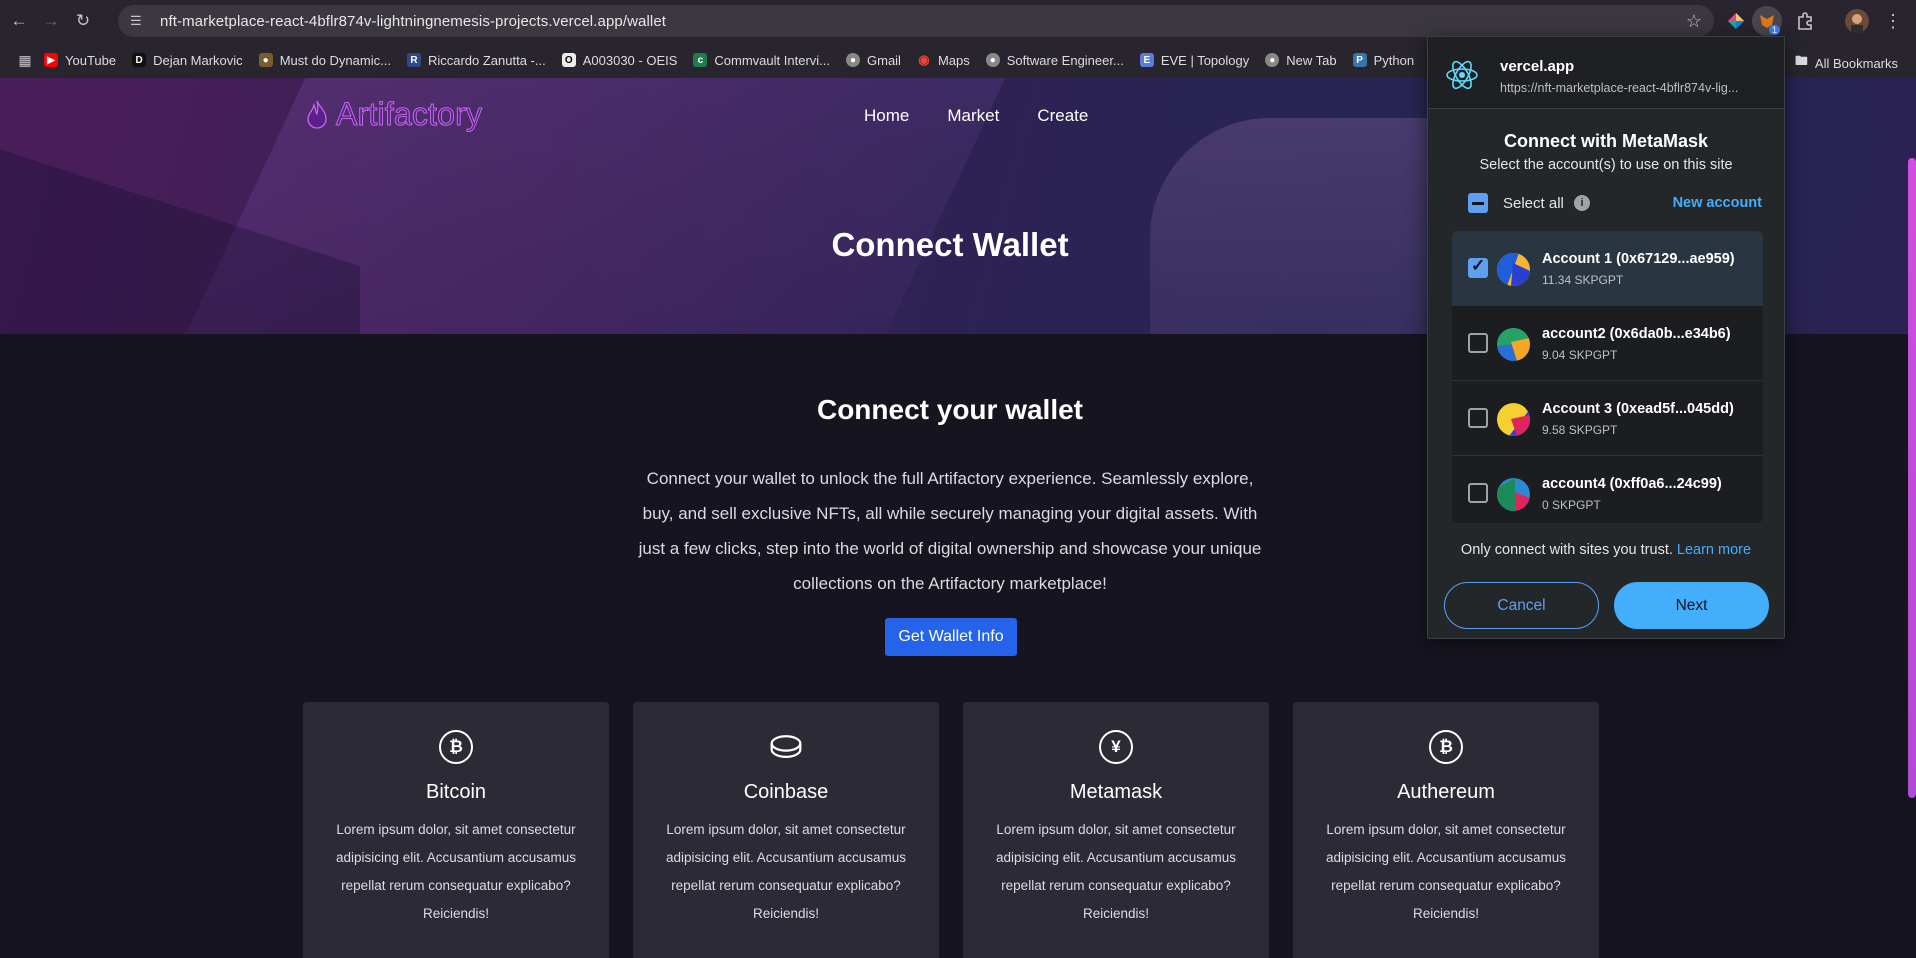  I want to click on trust-text: Only connect with sites you trust., so click(1566, 550).